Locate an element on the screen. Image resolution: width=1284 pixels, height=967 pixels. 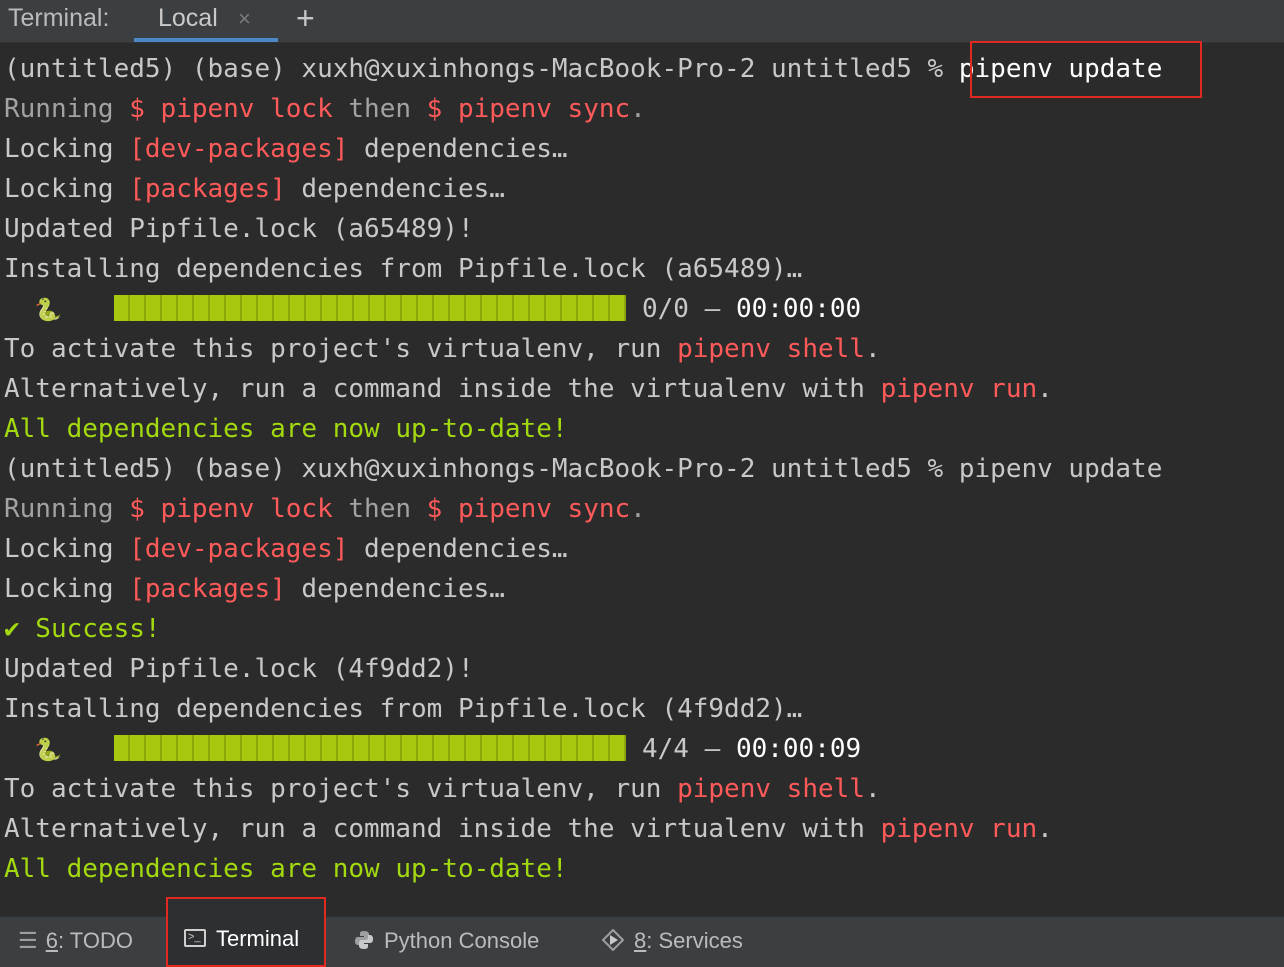
python-console-label: Python Console is located at coordinates (462, 940).